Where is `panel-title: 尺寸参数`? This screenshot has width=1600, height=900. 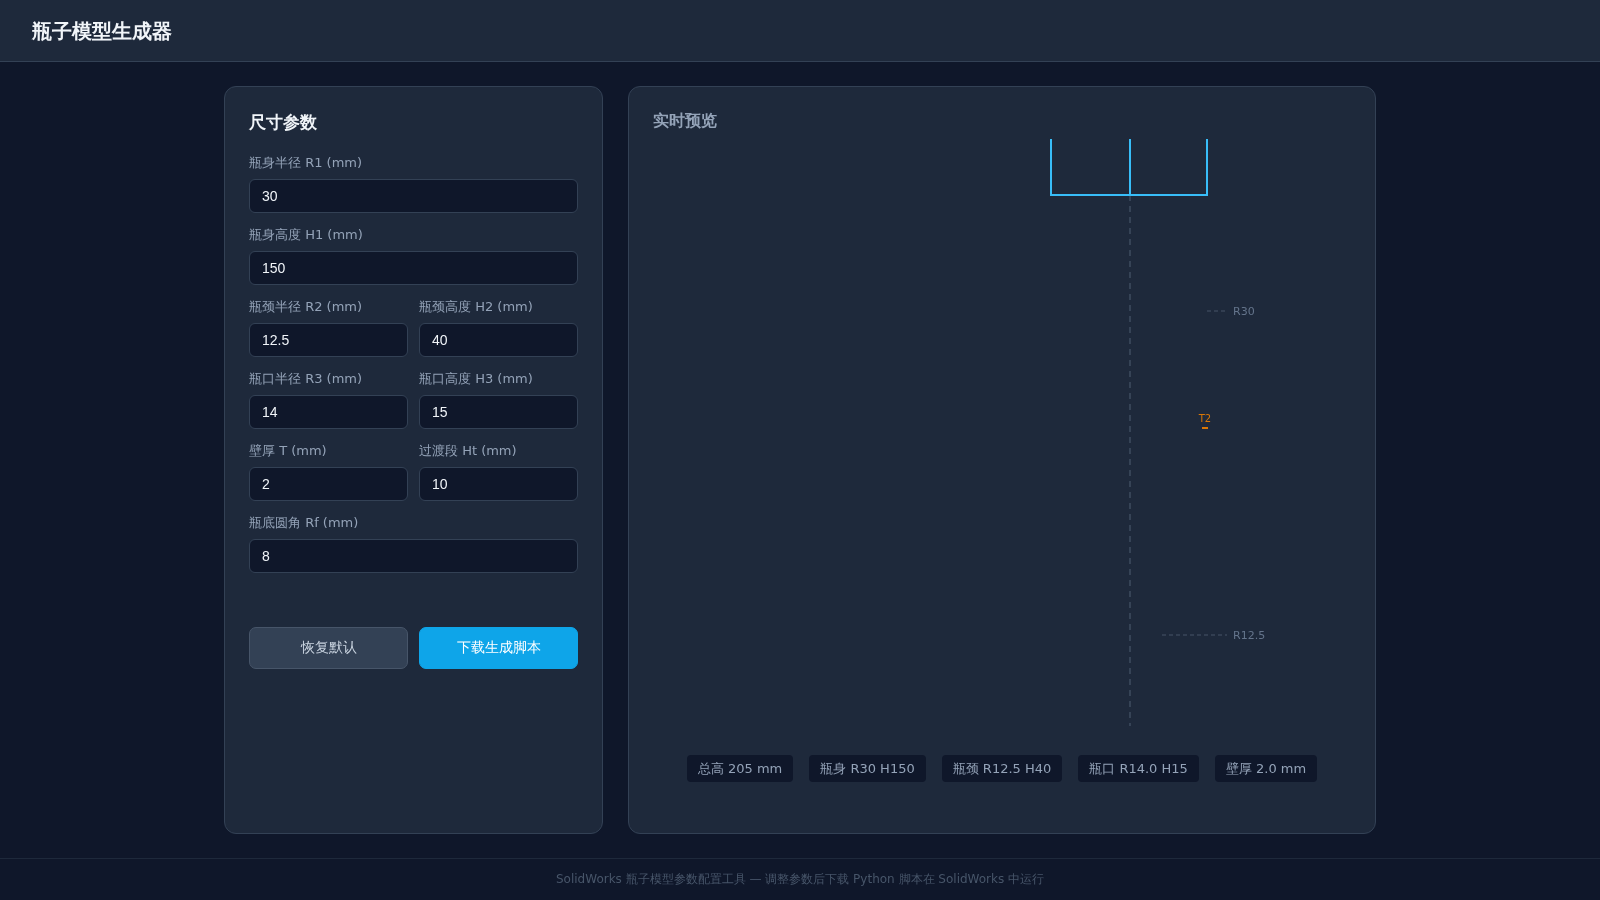
panel-title: 尺寸参数 is located at coordinates (283, 122).